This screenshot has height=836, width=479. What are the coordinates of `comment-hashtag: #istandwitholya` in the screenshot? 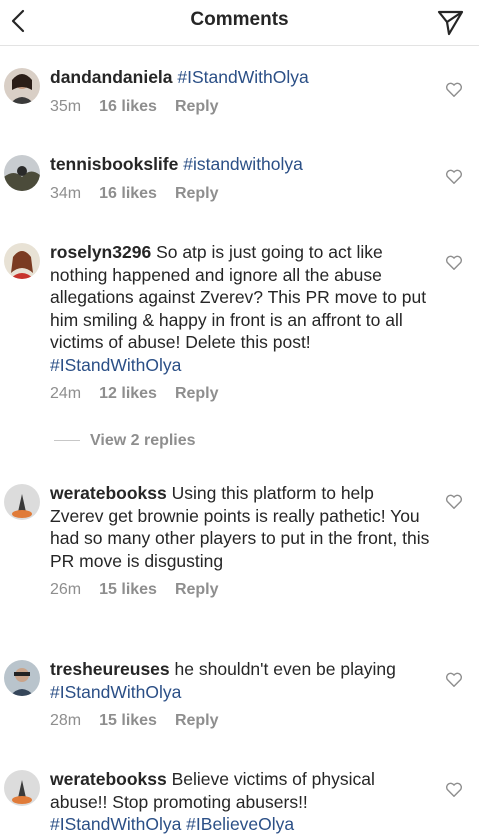 It's located at (243, 164).